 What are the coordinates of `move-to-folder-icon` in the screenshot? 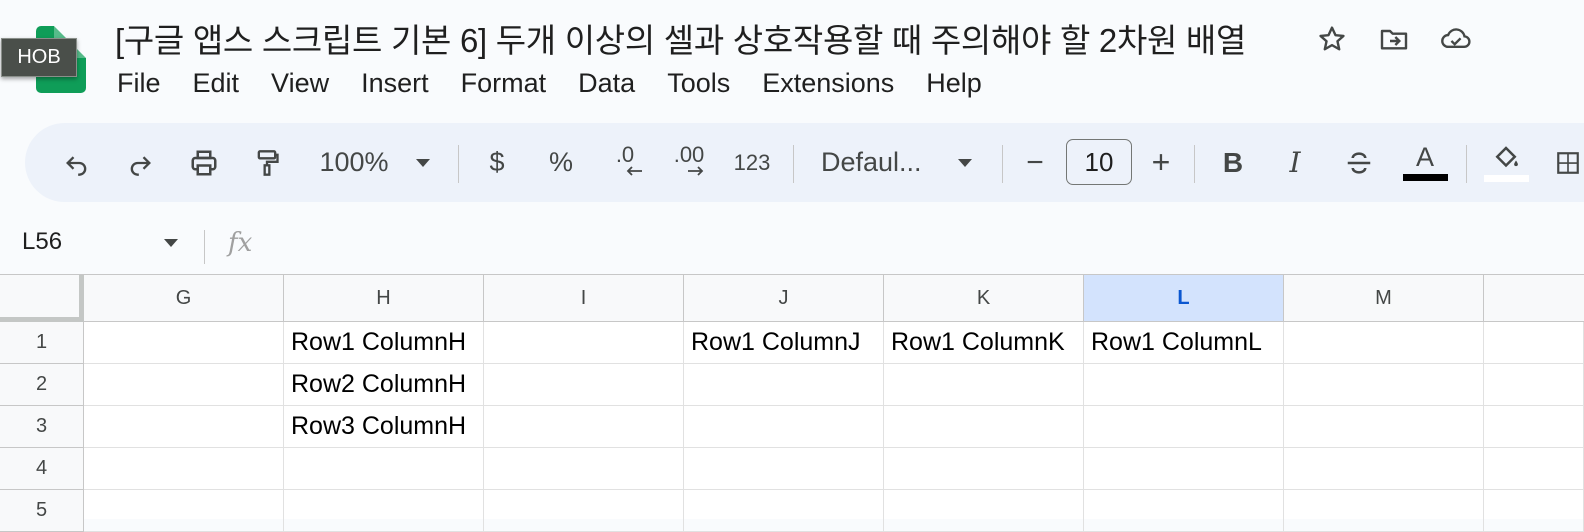 It's located at (1394, 39).